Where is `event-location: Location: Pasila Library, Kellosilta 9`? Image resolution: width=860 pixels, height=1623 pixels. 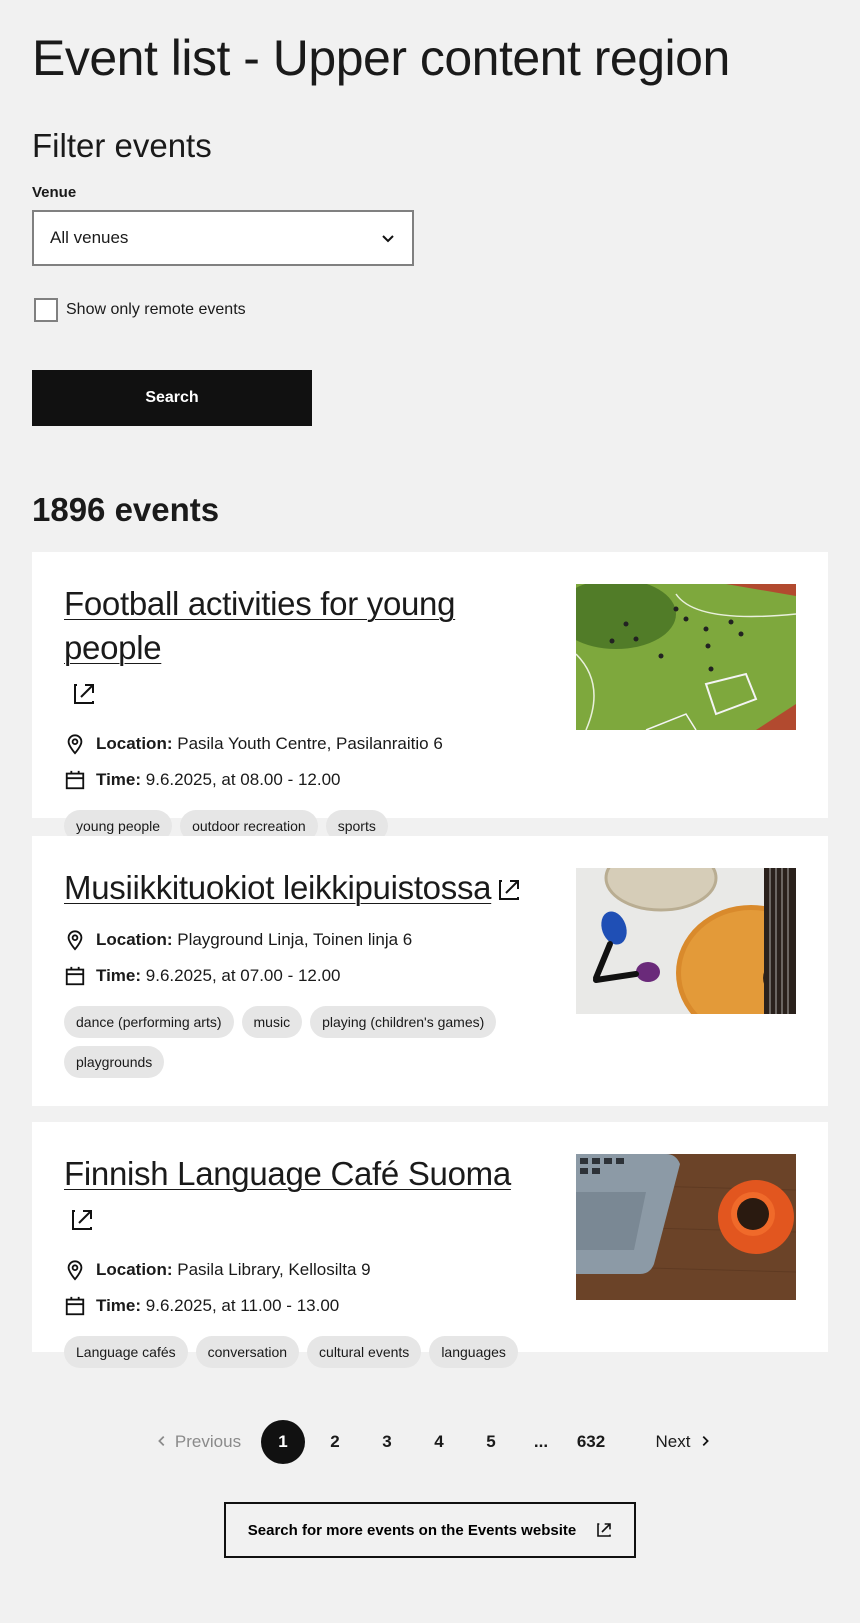
event-location: Location: Pasila Library, Kellosilta 9 is located at coordinates (299, 1270).